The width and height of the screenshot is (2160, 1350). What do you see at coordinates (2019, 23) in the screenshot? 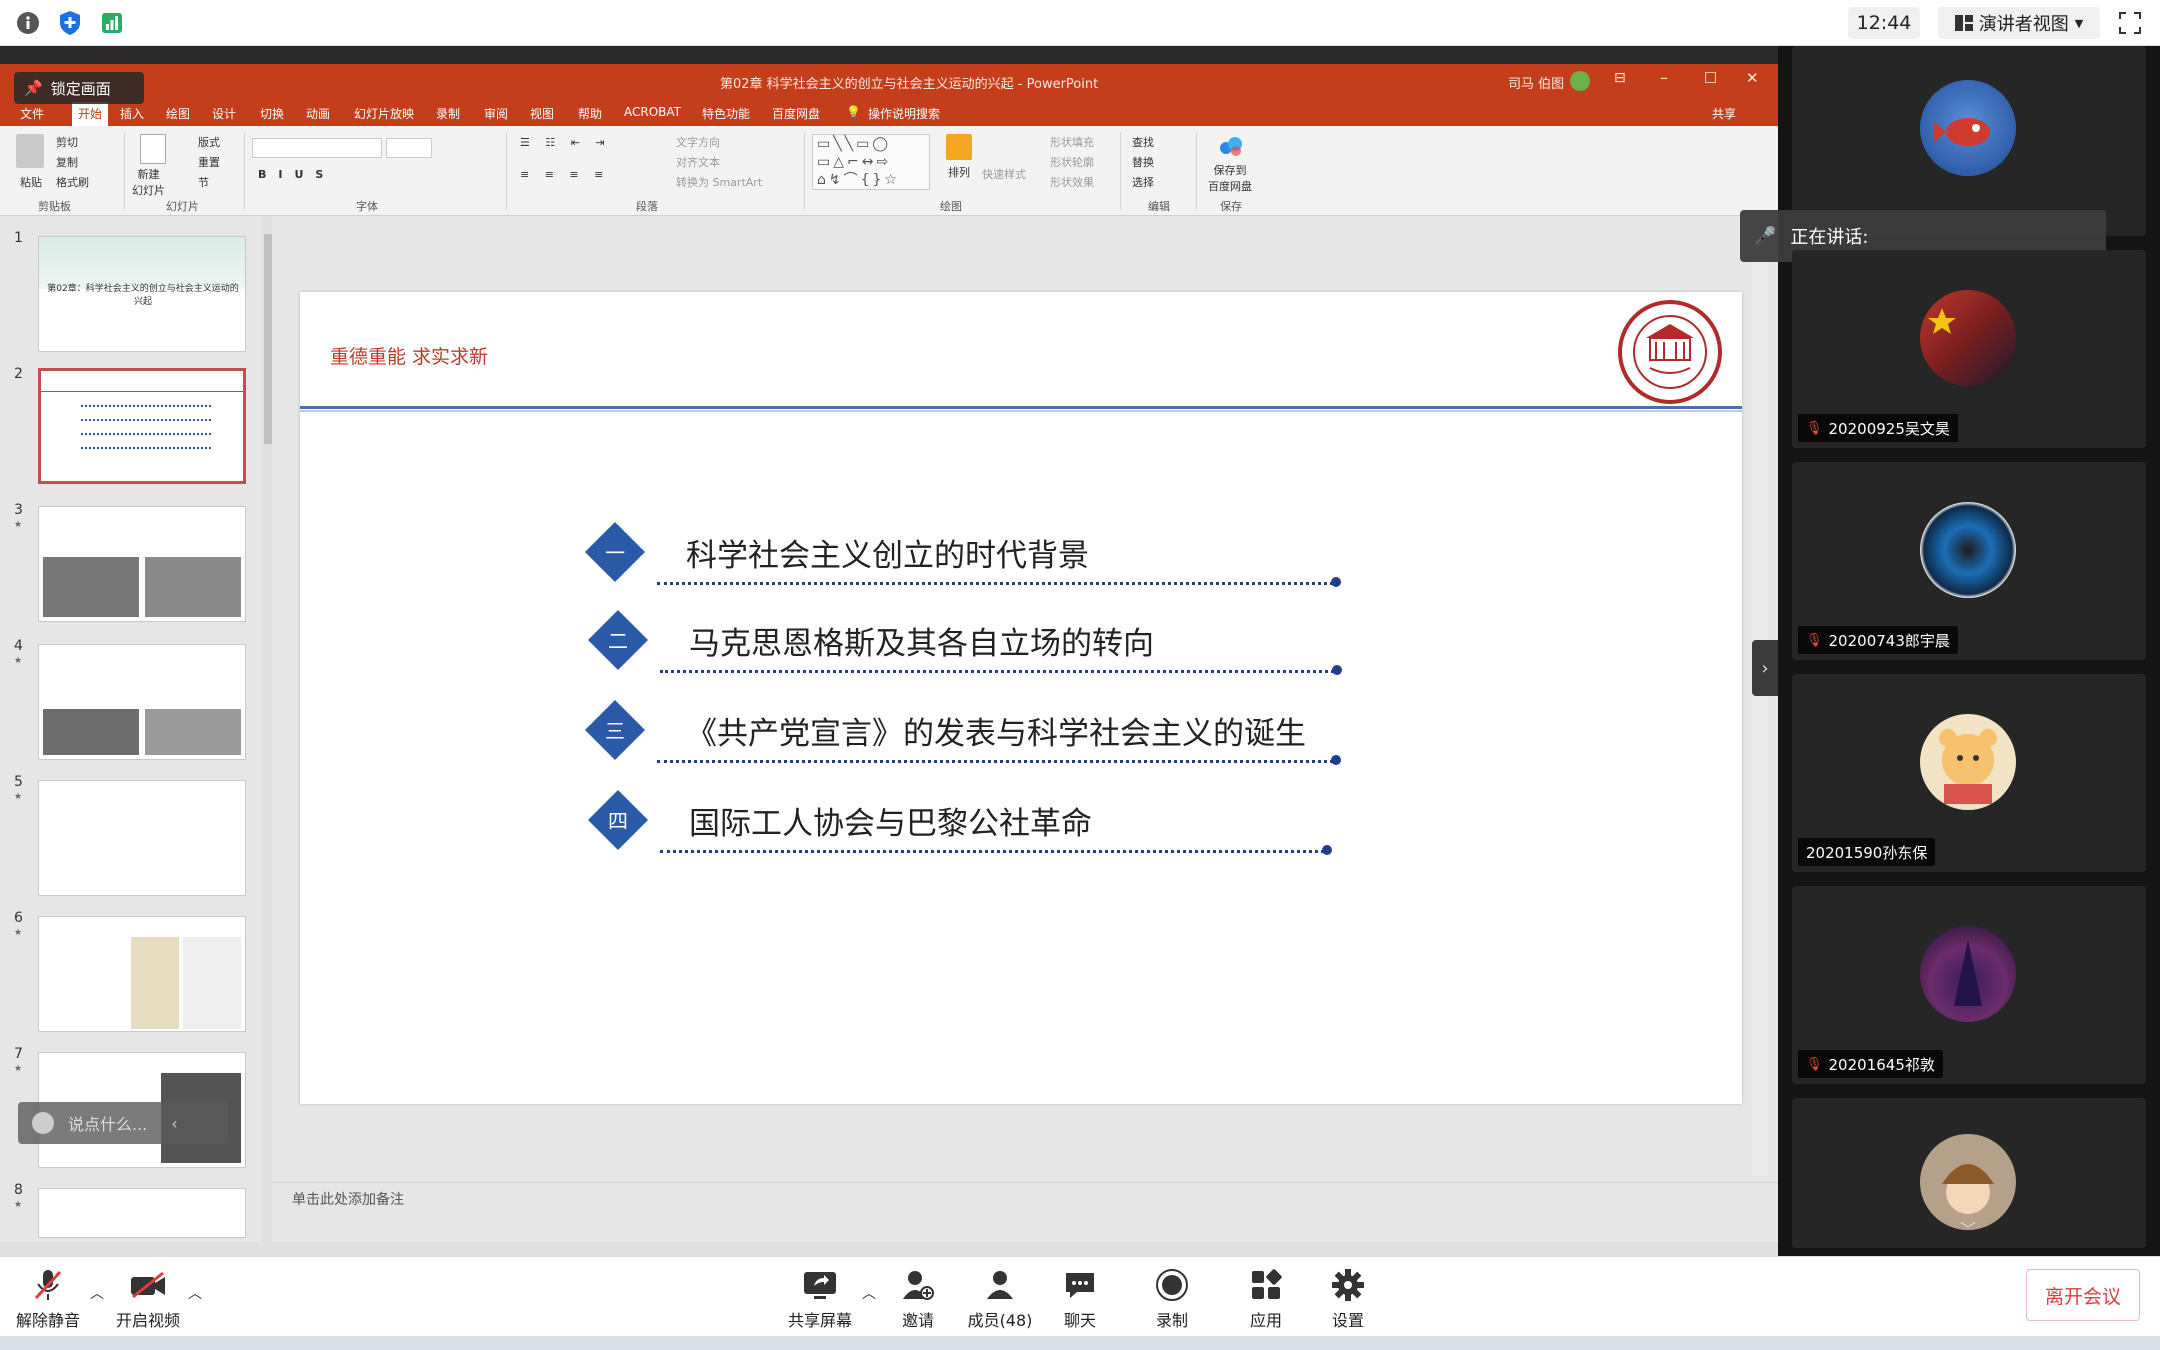
I see `speaker-view-dropdown: 演讲者视图 ▼` at bounding box center [2019, 23].